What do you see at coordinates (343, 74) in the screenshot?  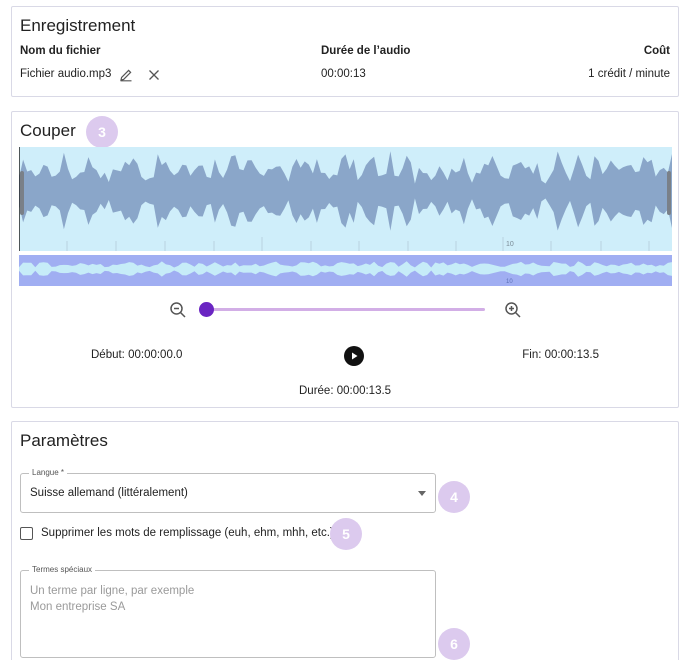 I see `duration-value: 00:00:13` at bounding box center [343, 74].